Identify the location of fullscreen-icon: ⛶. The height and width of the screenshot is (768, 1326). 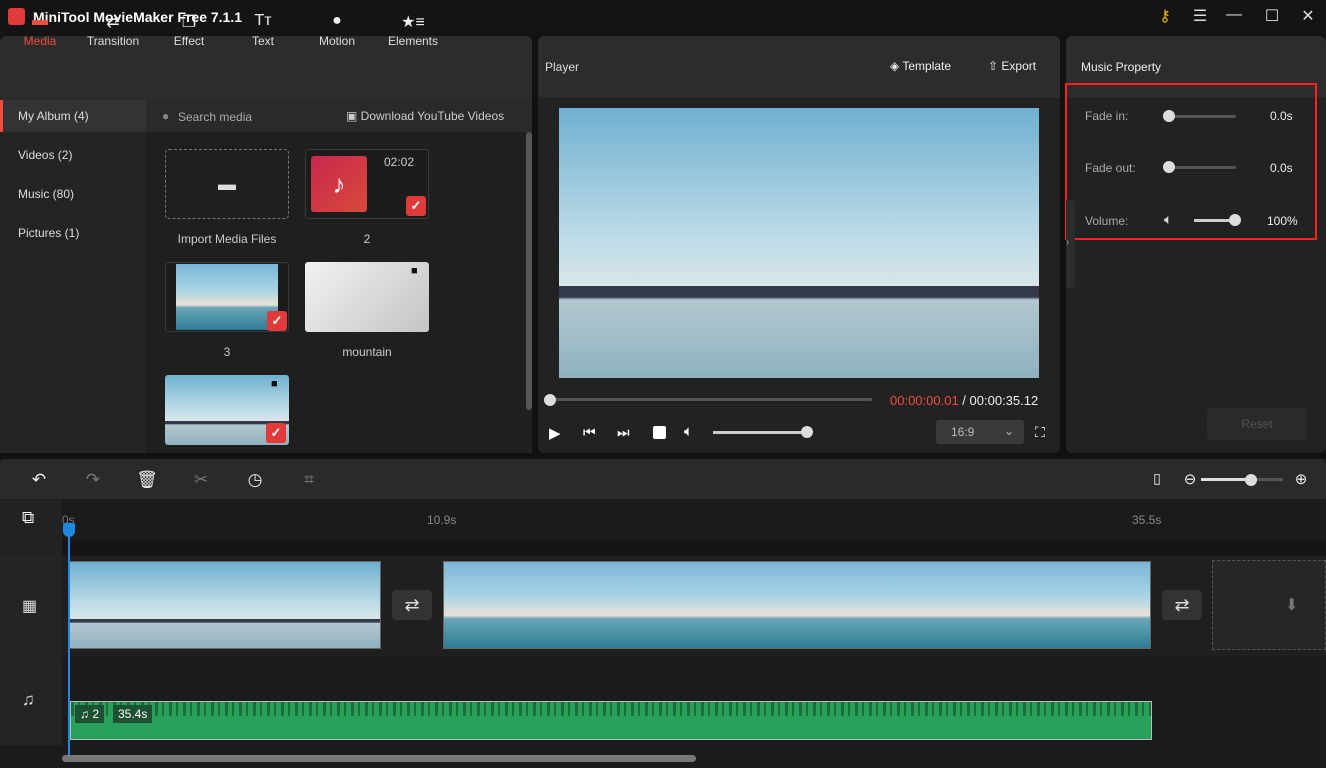
(1040, 432).